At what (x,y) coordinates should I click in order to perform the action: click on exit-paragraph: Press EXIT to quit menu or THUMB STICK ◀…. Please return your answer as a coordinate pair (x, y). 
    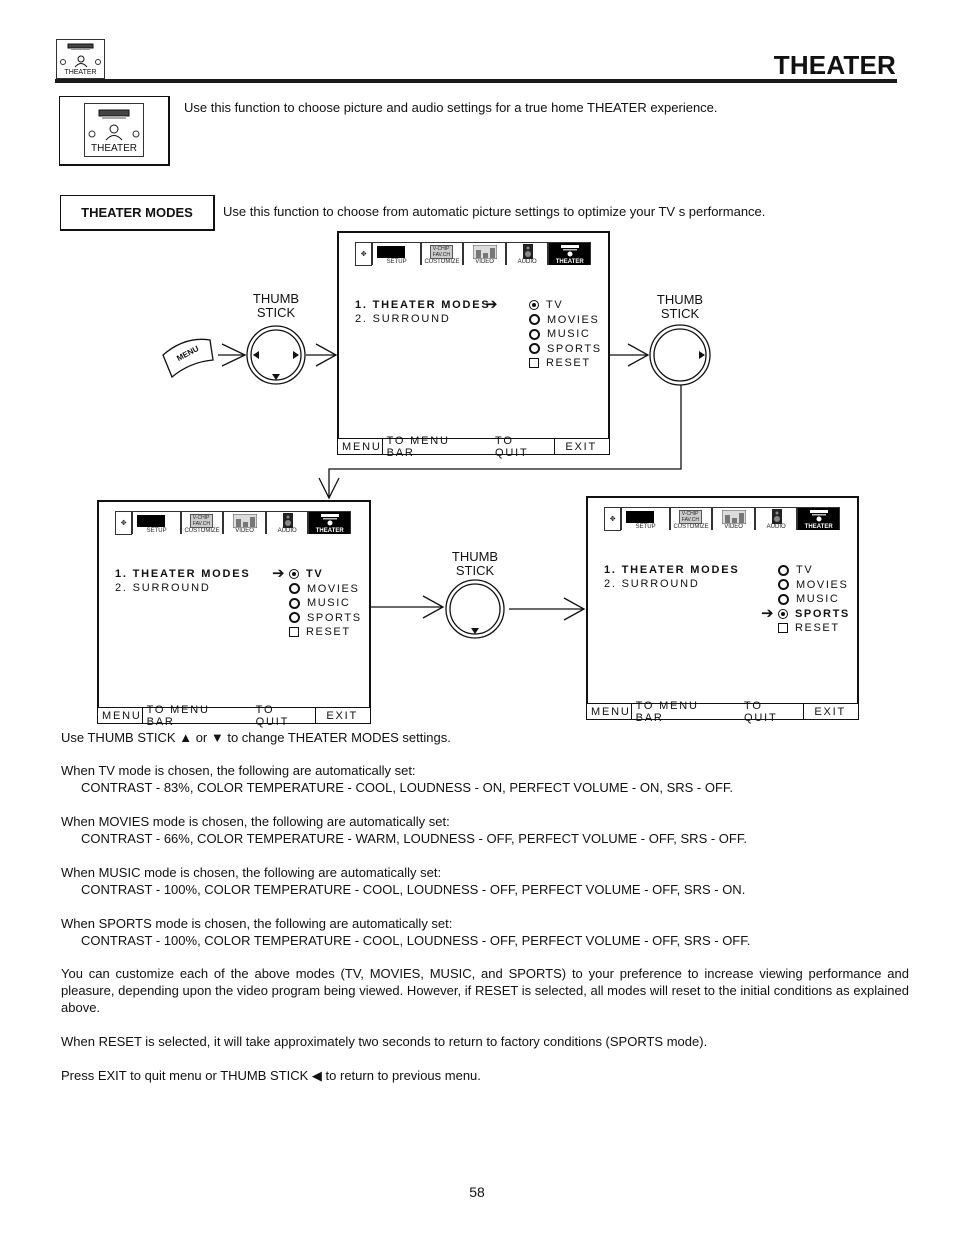
    Looking at the image, I should click on (271, 1075).